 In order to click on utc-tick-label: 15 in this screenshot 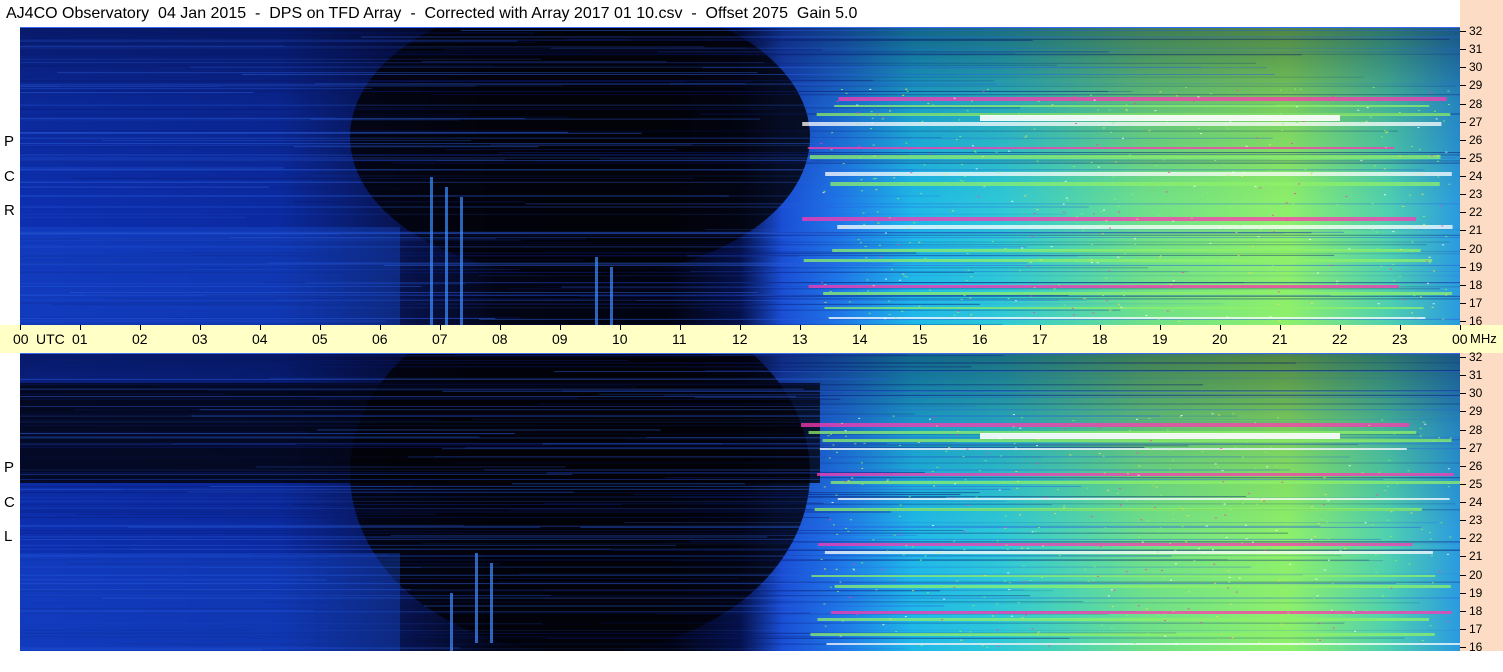, I will do `click(920, 339)`.